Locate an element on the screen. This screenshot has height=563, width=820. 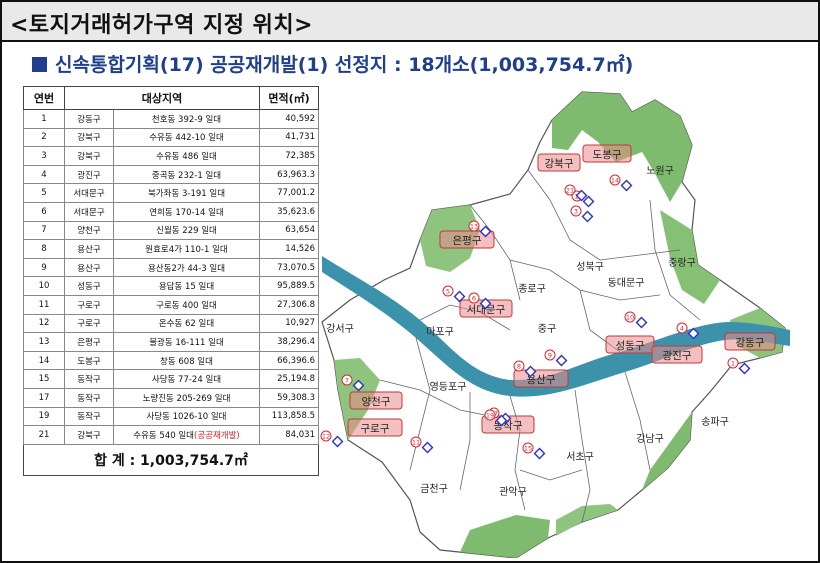
row-address: 구로동 400 일대 is located at coordinates (186, 304).